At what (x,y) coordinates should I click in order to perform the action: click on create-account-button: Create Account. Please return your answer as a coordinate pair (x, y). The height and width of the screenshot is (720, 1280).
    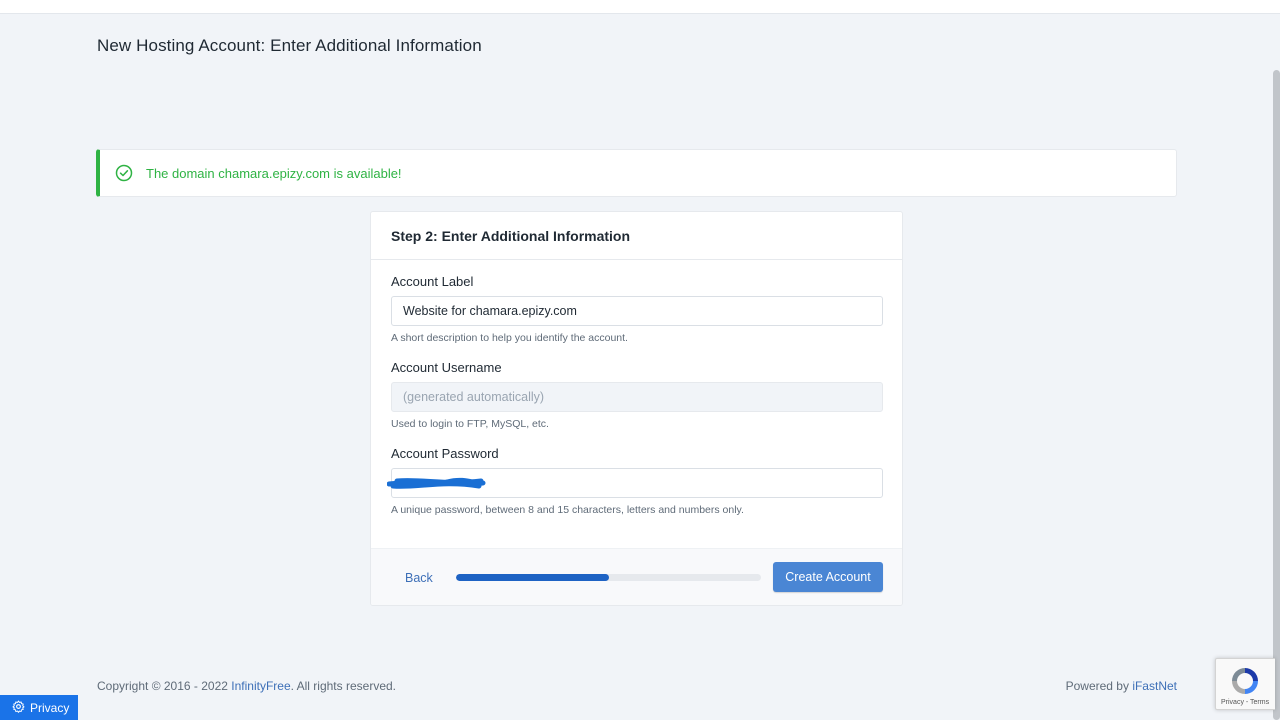
    Looking at the image, I should click on (828, 577).